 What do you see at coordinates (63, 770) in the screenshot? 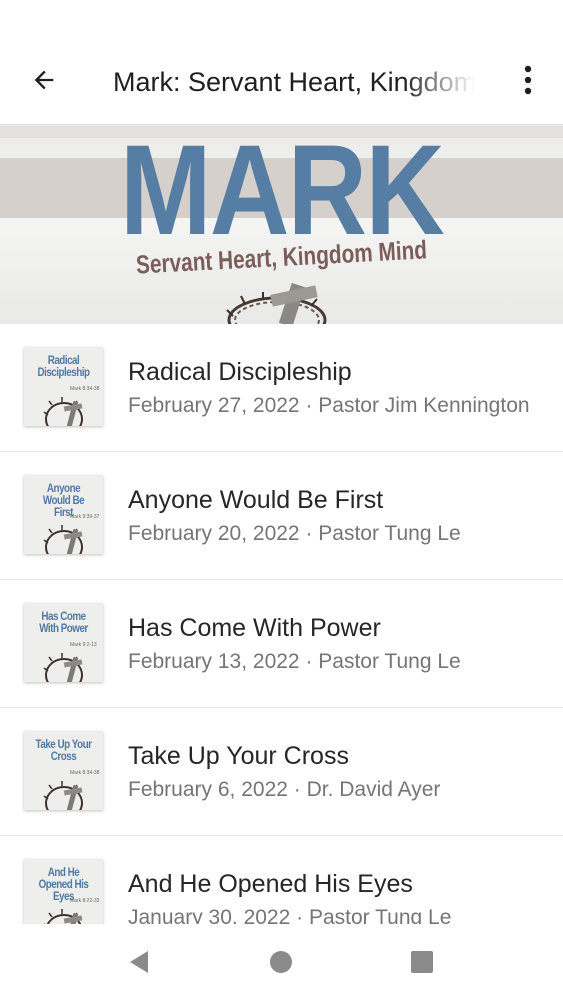
I see `sermon-thumbnail: Take Up Your Cross Mark 8:34-38` at bounding box center [63, 770].